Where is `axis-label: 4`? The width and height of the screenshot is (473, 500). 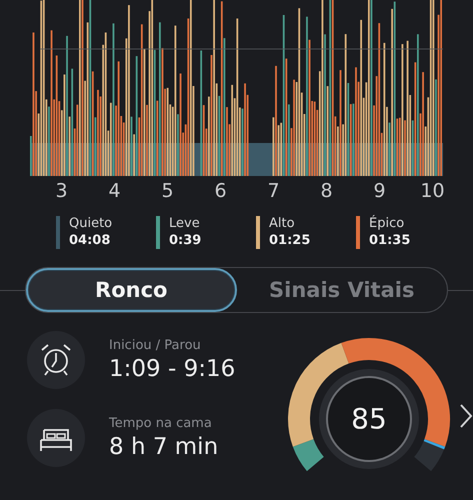 axis-label: 4 is located at coordinates (114, 191).